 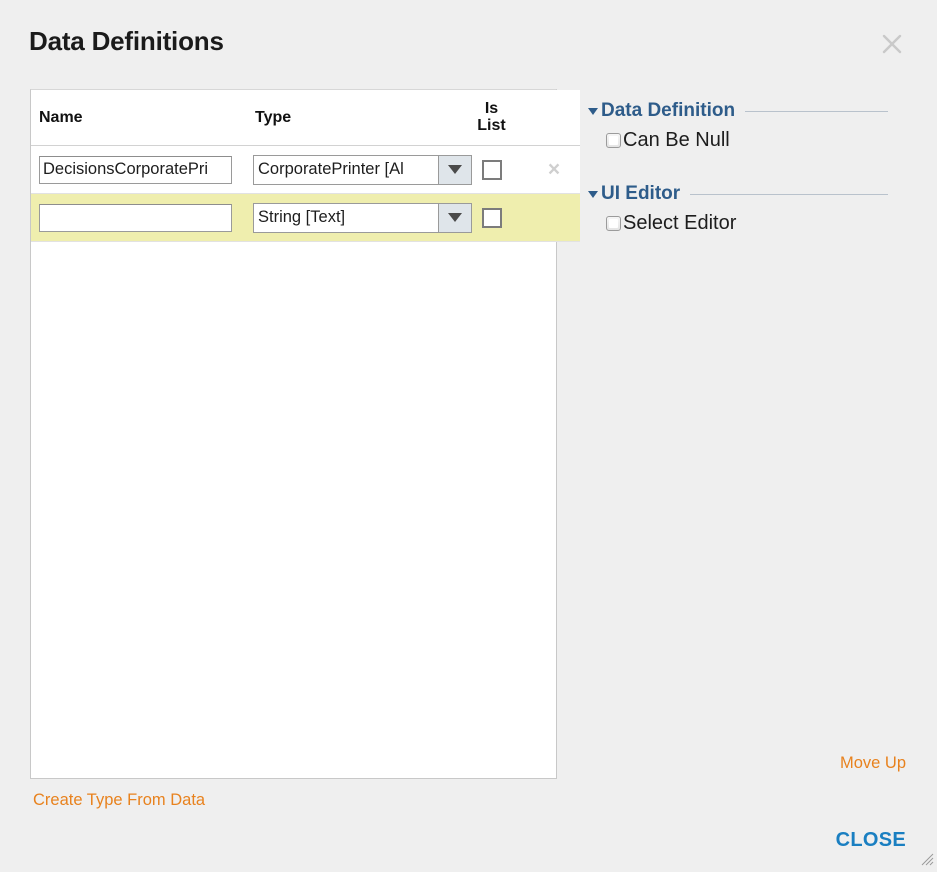 What do you see at coordinates (680, 223) in the screenshot?
I see `select-editor-label: Select Editor` at bounding box center [680, 223].